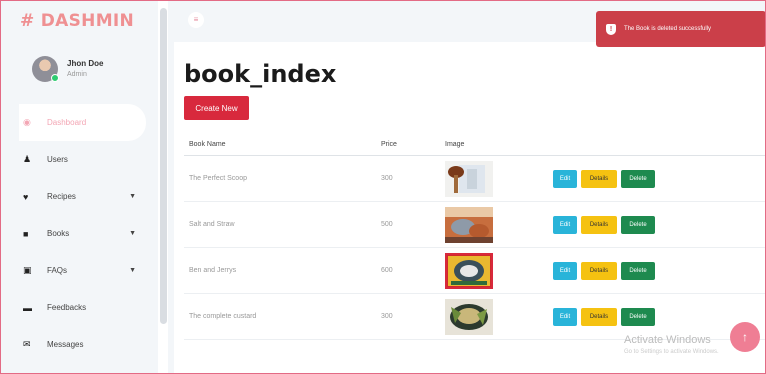 The height and width of the screenshot is (374, 766). I want to click on sidebar-item-books: ■ Books ▼, so click(84, 233).